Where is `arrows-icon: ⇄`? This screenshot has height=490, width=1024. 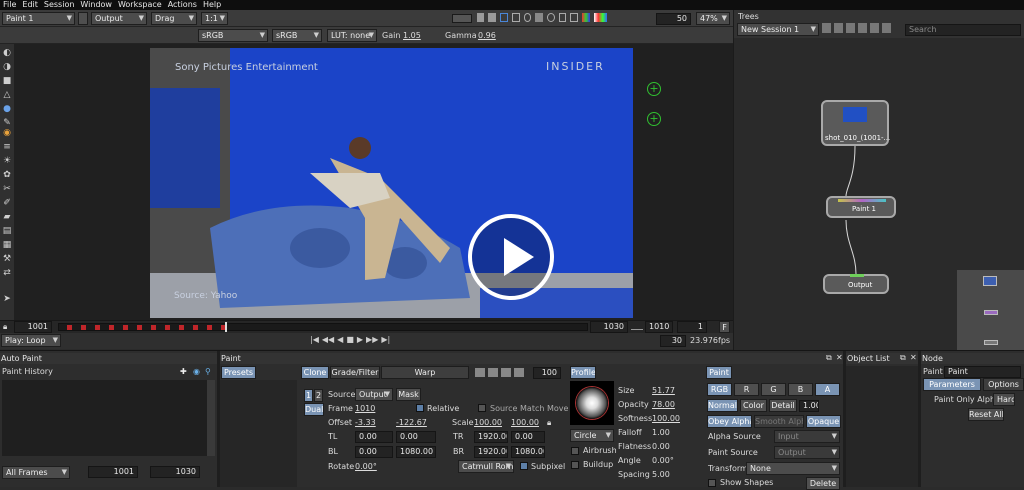 arrows-icon: ⇄ is located at coordinates (7, 273).